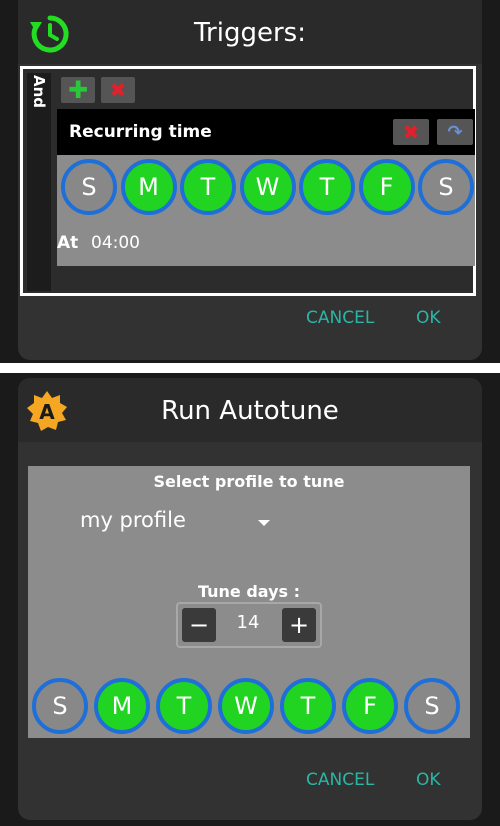 The image size is (500, 826). Describe the element at coordinates (266, 132) in the screenshot. I see `trigger-header: Recurring time ✖ ↷` at that location.